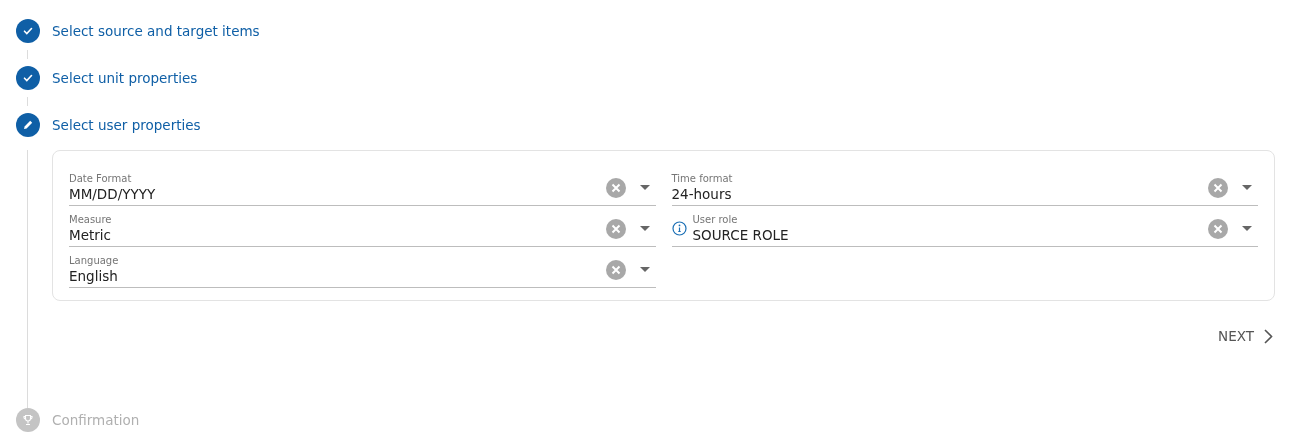  I want to click on field-value: Metric, so click(90, 235).